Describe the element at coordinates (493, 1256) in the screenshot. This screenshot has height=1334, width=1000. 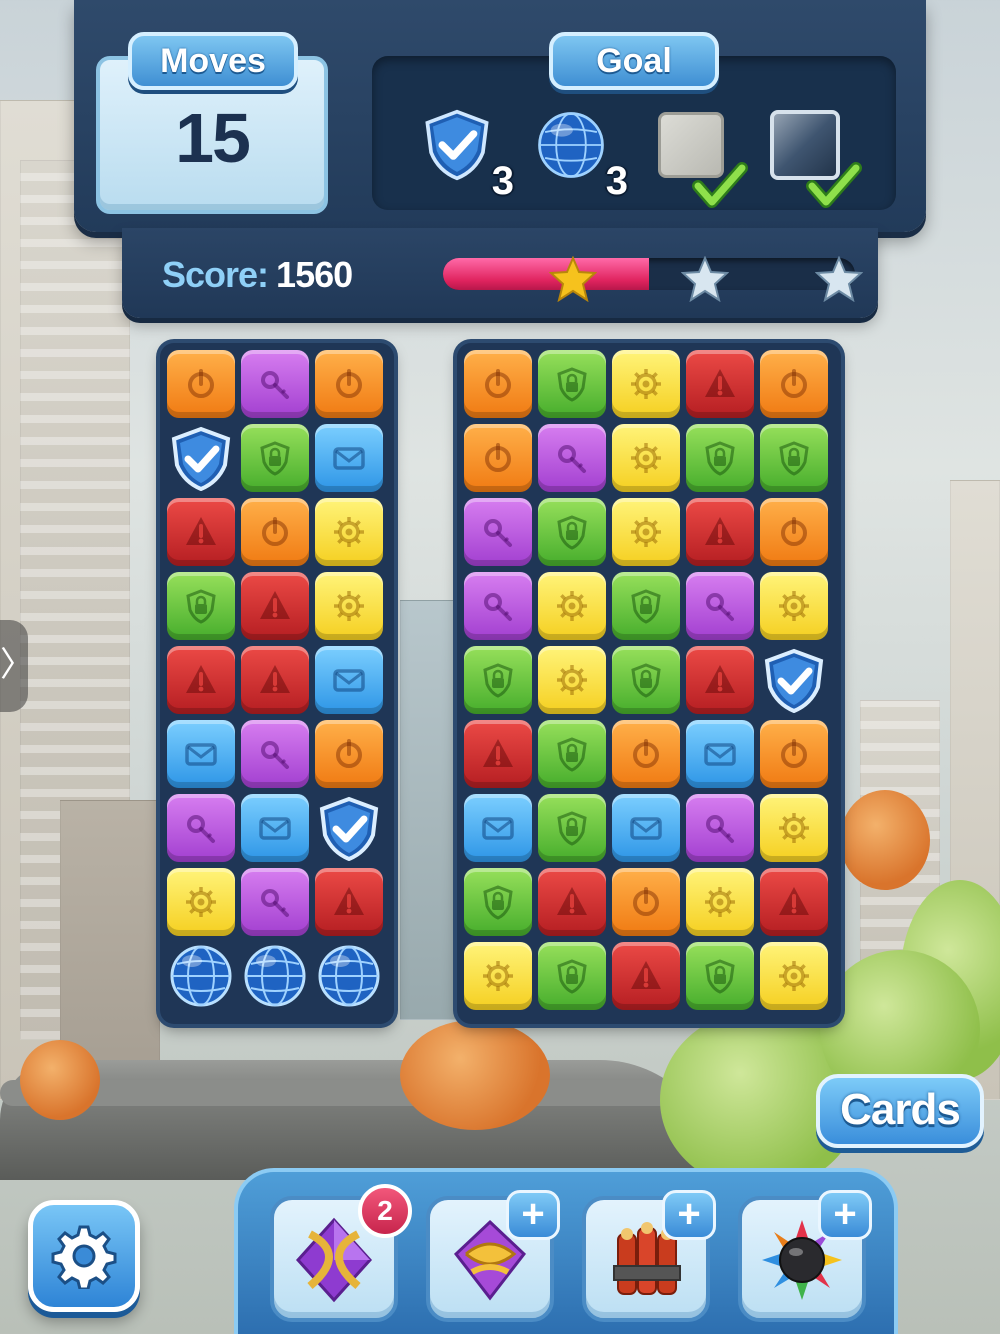
I see `booster-hourglass-gem: +` at that location.